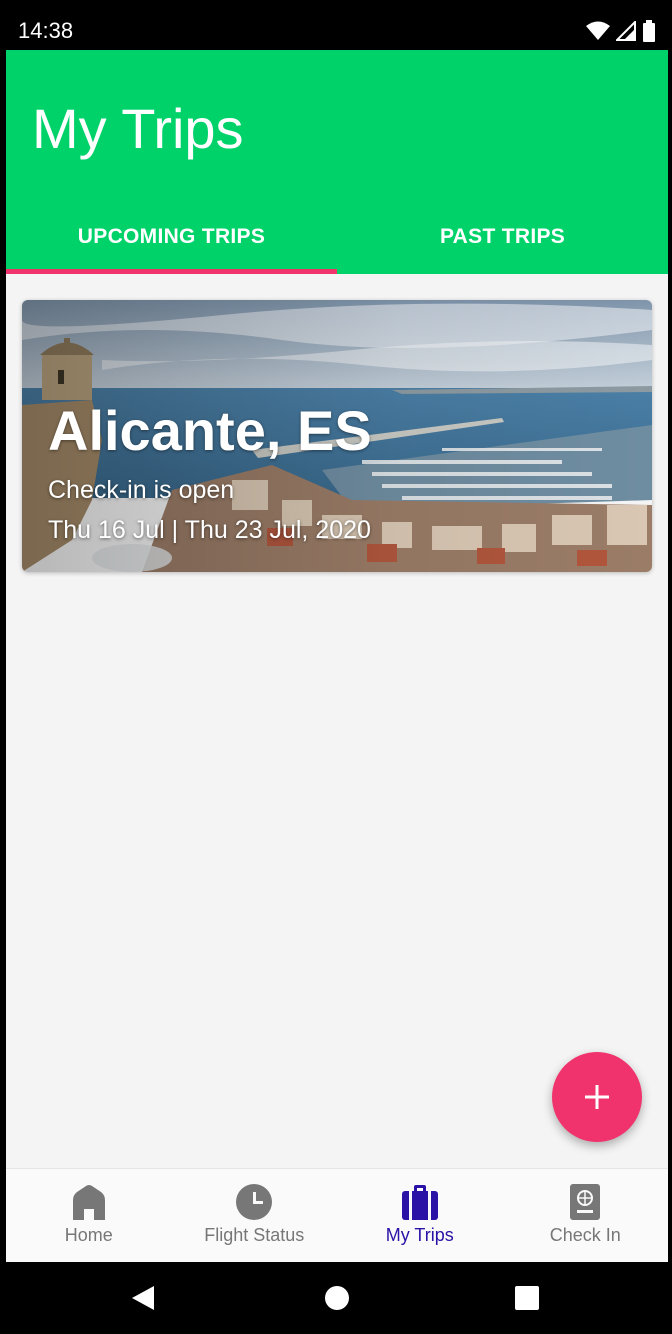  What do you see at coordinates (626, 31) in the screenshot?
I see `signal-icon` at bounding box center [626, 31].